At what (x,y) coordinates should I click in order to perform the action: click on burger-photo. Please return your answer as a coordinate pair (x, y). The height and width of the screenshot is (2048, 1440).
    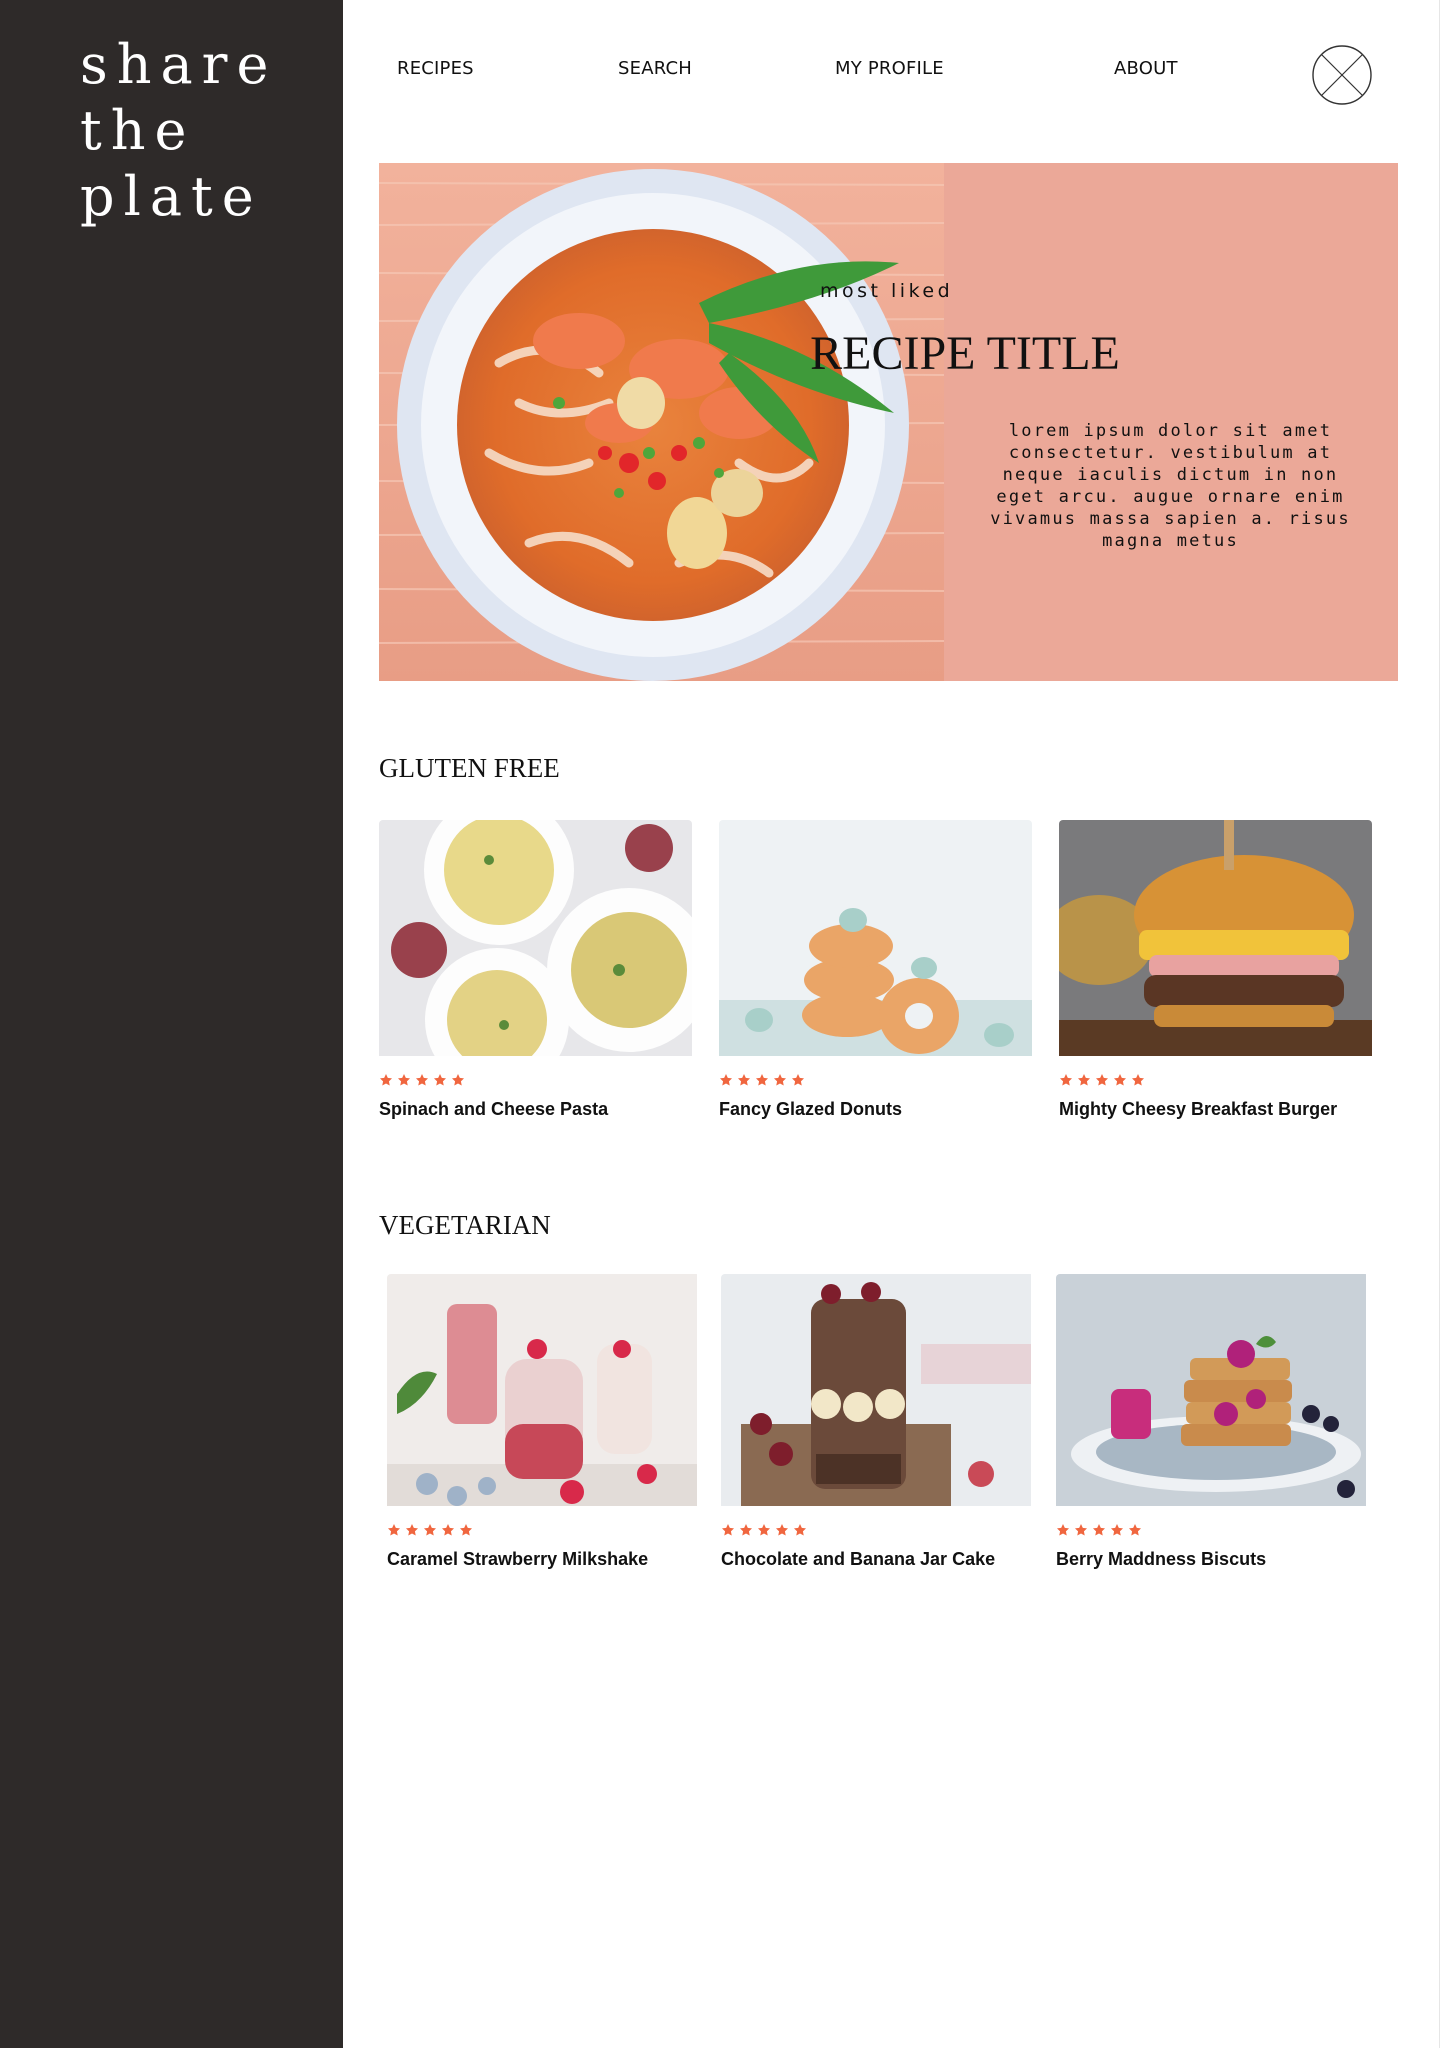
    Looking at the image, I should click on (1215, 940).